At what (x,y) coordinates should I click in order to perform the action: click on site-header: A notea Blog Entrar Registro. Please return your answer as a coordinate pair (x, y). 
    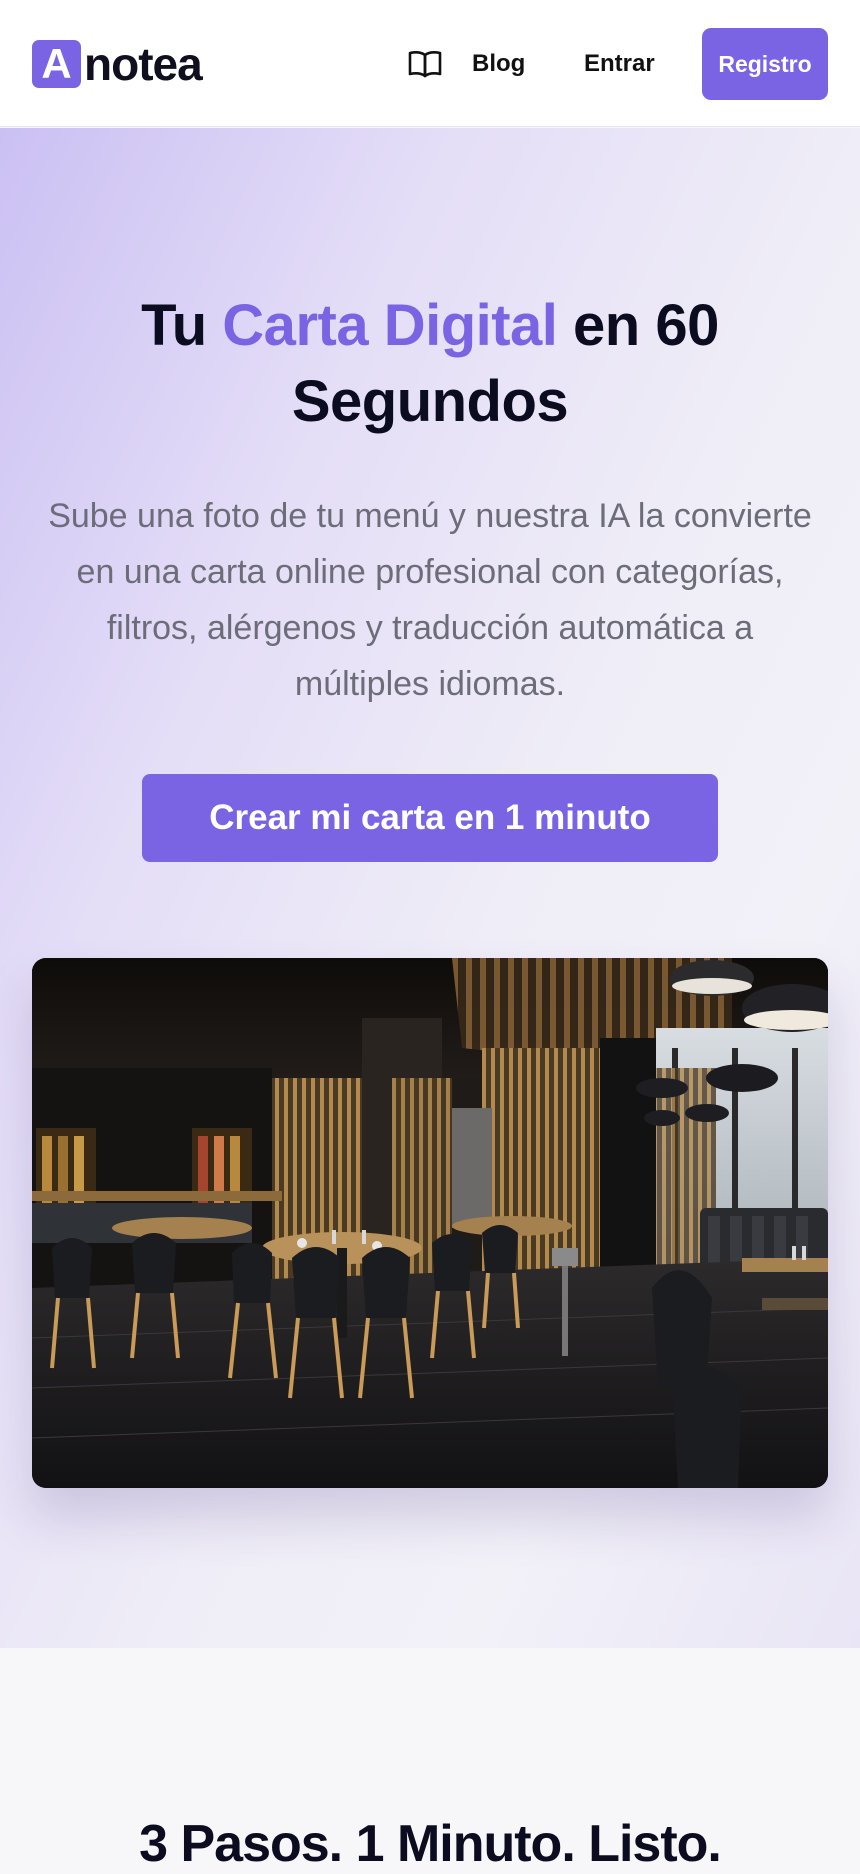
    Looking at the image, I should click on (430, 63).